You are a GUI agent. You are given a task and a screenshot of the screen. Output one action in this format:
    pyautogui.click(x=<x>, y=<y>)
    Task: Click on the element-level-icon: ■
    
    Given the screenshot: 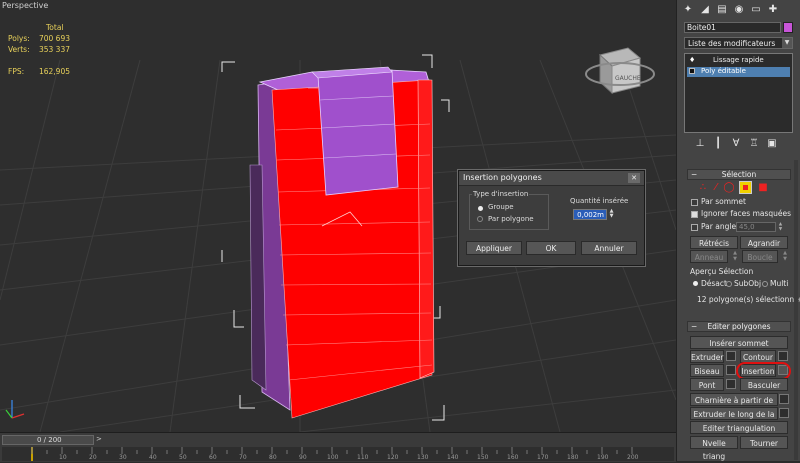 What is the action you would take?
    pyautogui.click(x=763, y=188)
    